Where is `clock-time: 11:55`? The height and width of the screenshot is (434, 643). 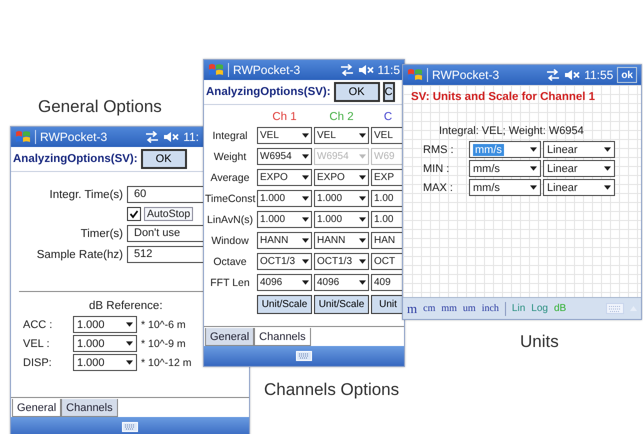 clock-time: 11:55 is located at coordinates (599, 75).